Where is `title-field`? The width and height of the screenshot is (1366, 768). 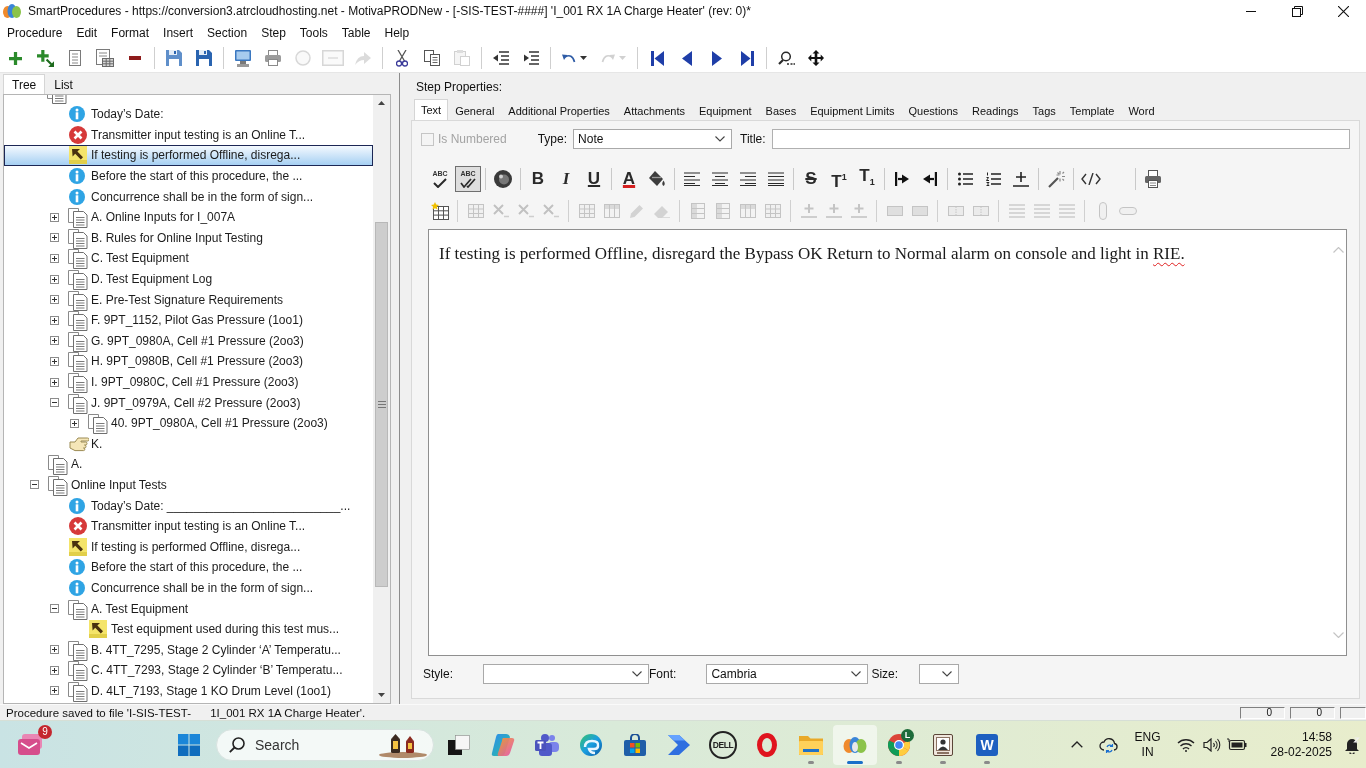
title-field is located at coordinates (1060, 139).